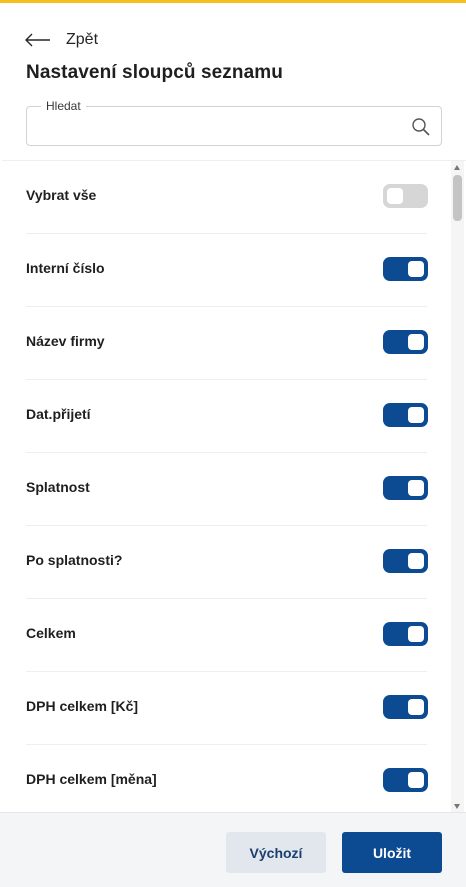 This screenshot has height=887, width=466. What do you see at coordinates (276, 852) in the screenshot?
I see `default-button: Výchozí` at bounding box center [276, 852].